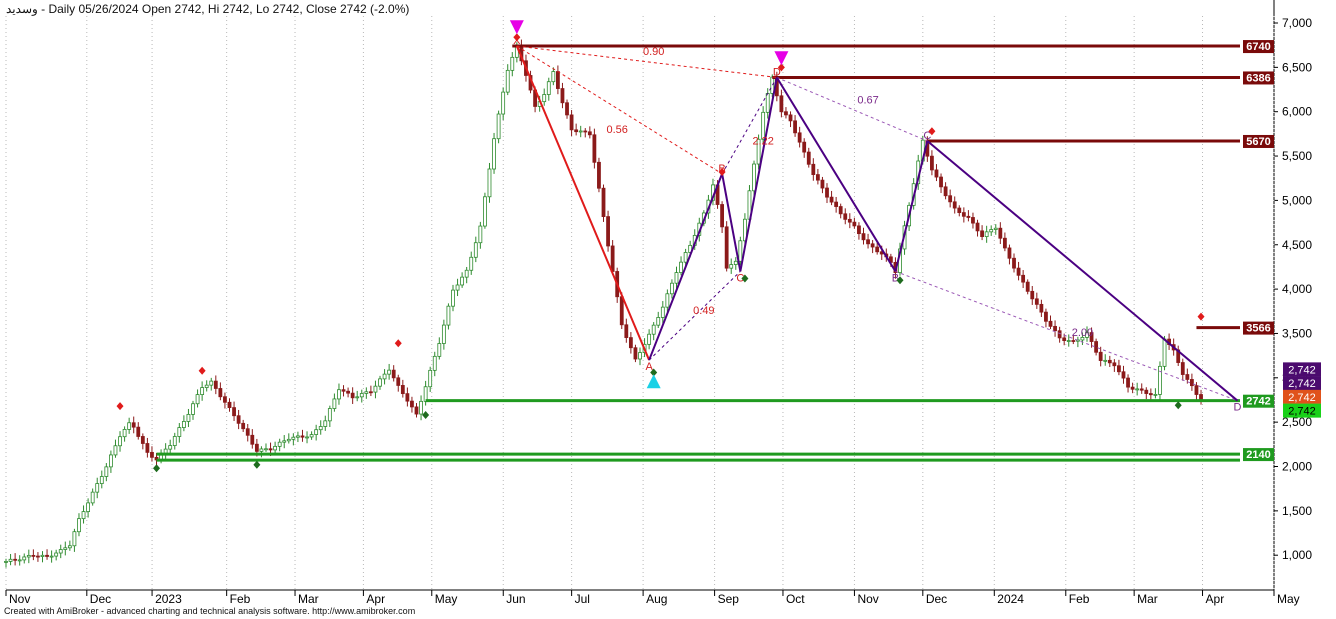  I want to click on y-tick-label: 3,500, so click(1297, 333).